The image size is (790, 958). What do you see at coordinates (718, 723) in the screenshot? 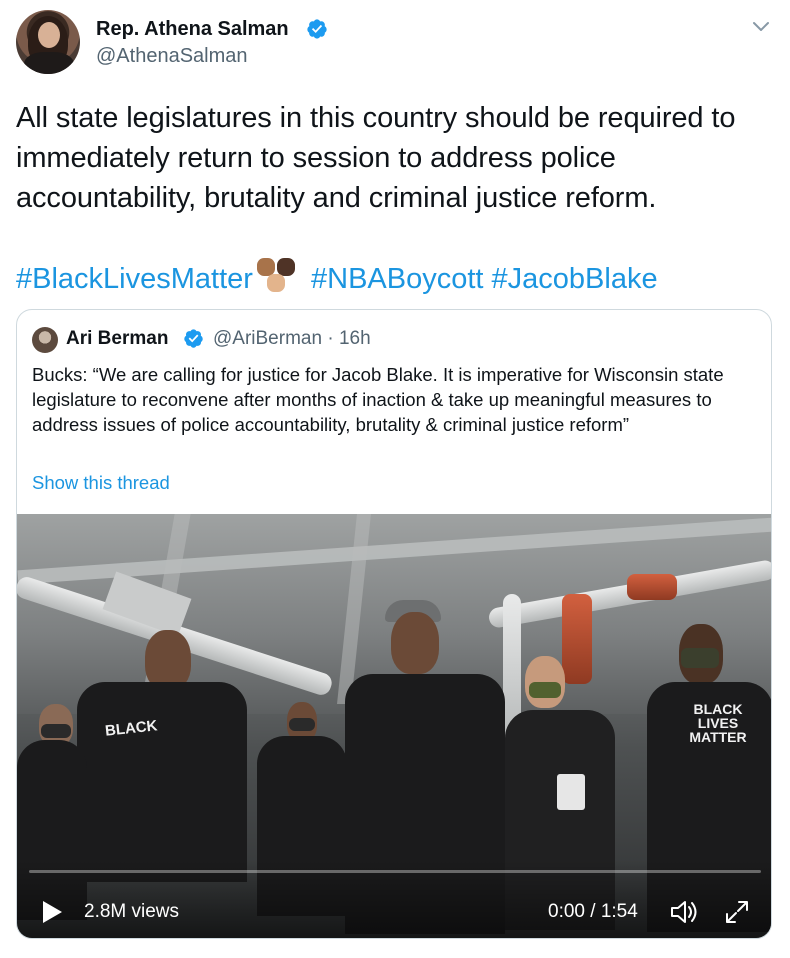
I see `shirt-text-blm: BLACK LIVES MATTER` at bounding box center [718, 723].